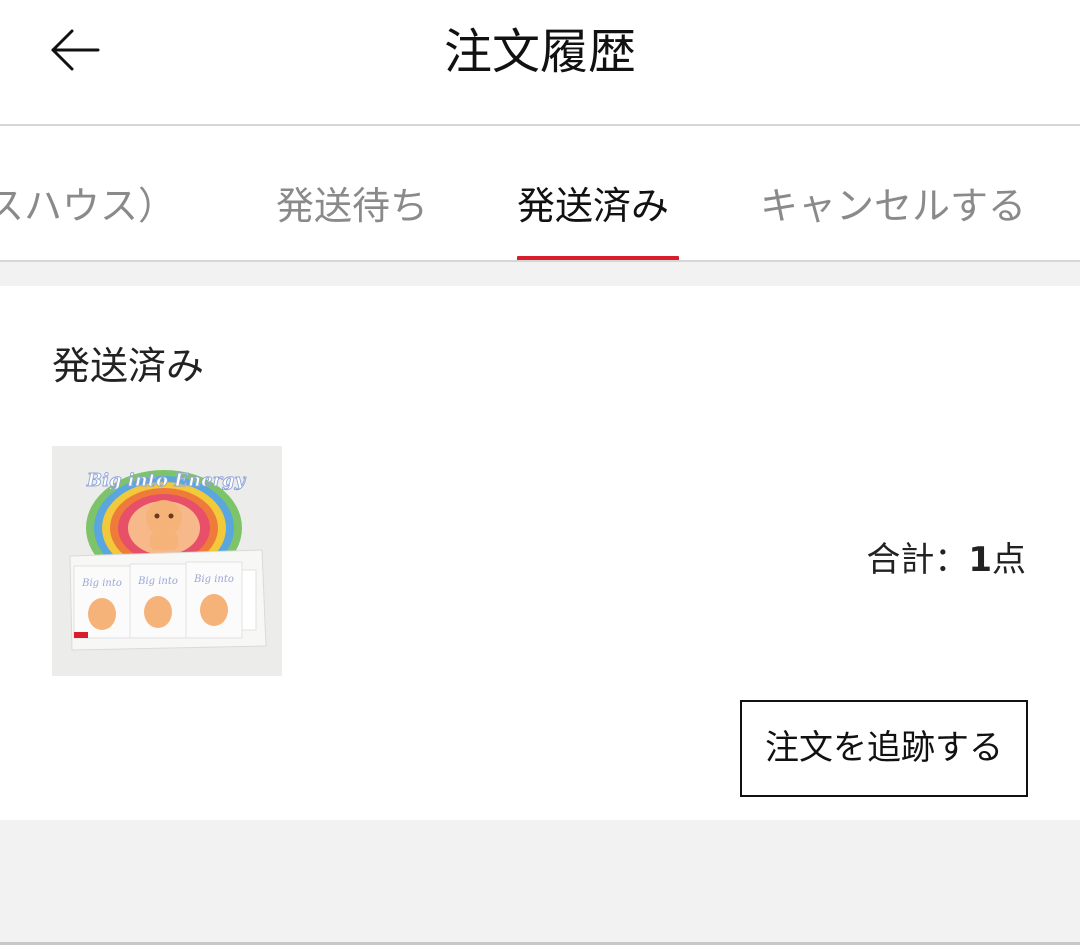 The image size is (1080, 945). I want to click on header-bar: 注文履歴, so click(540, 63).